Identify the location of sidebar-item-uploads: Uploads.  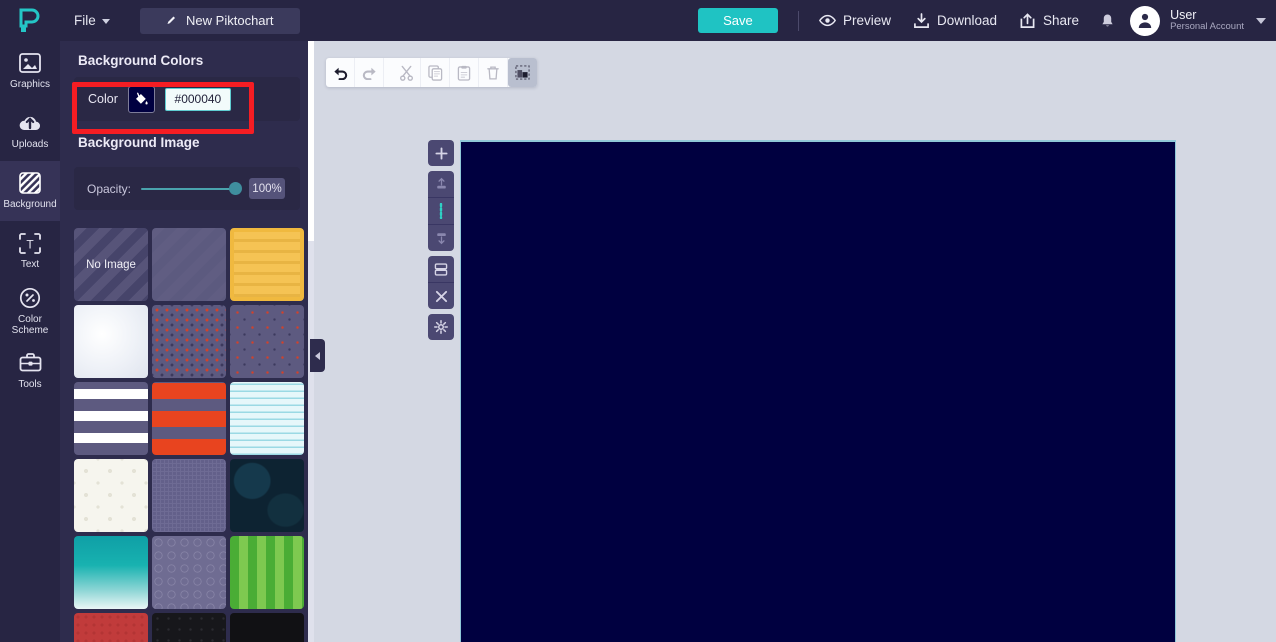
(30, 131).